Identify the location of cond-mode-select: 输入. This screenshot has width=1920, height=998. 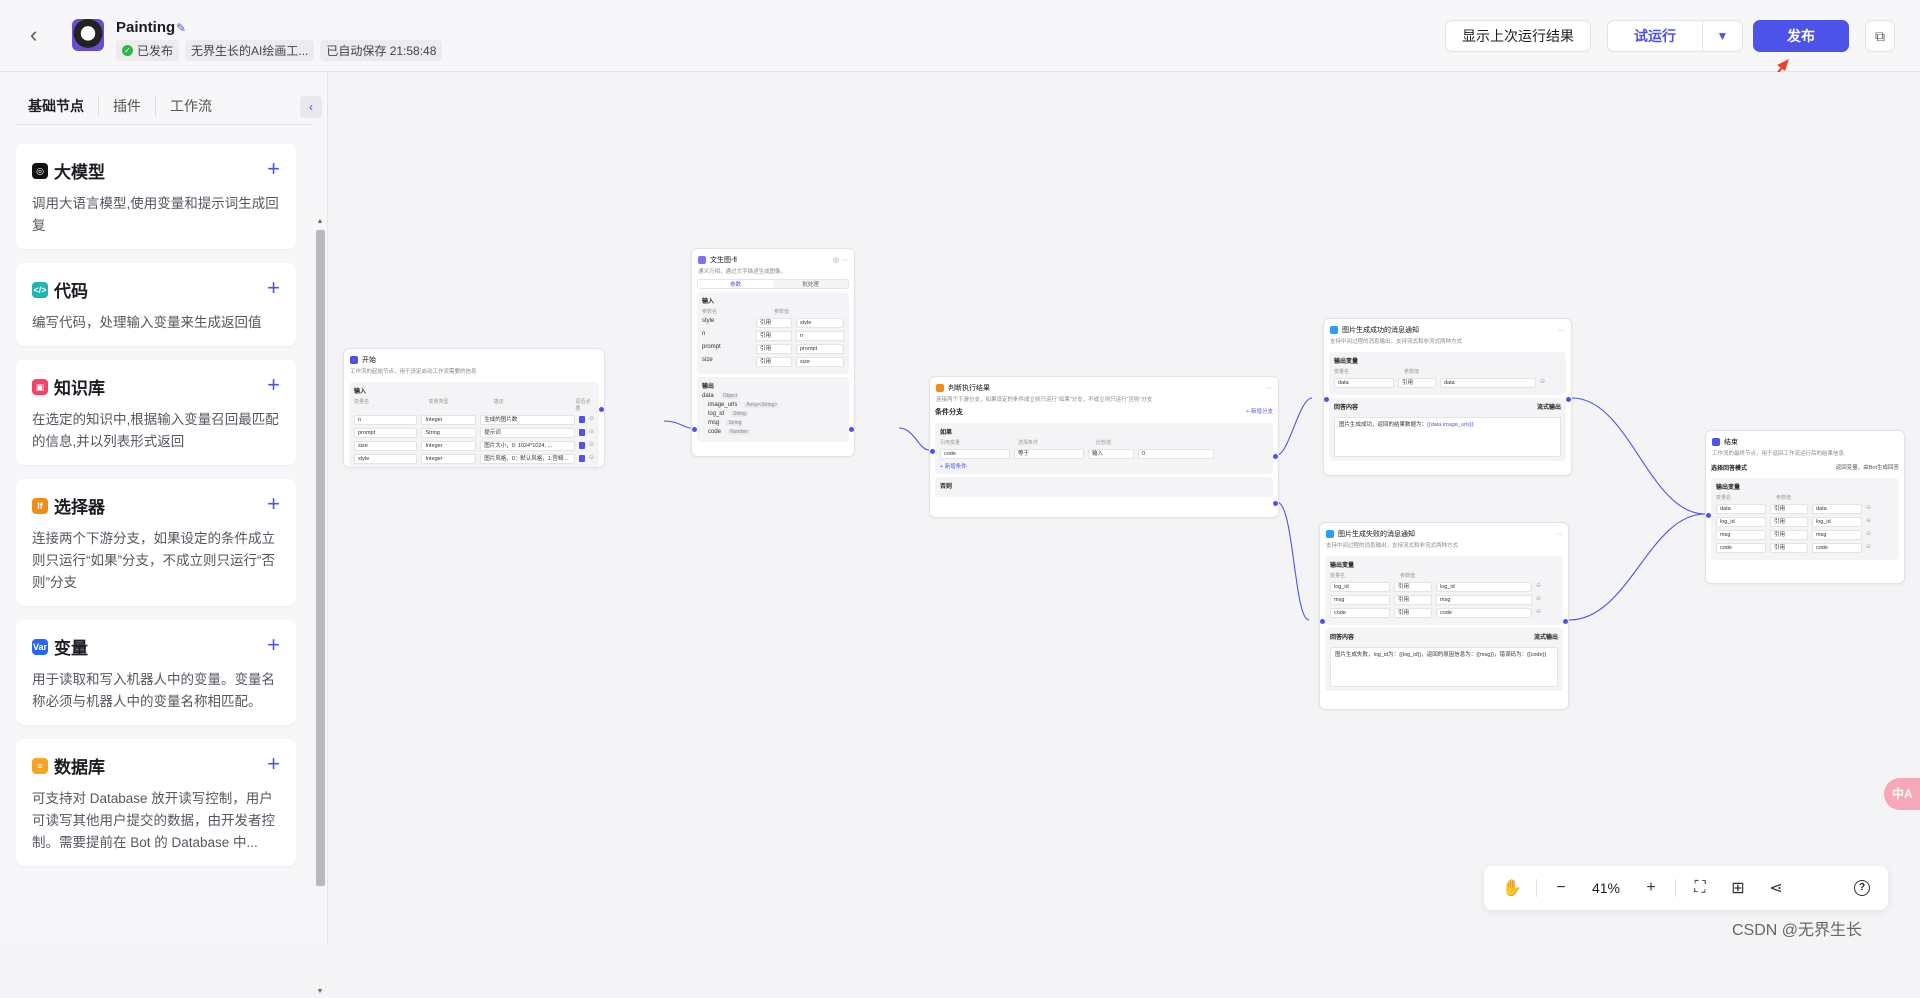
(1111, 454).